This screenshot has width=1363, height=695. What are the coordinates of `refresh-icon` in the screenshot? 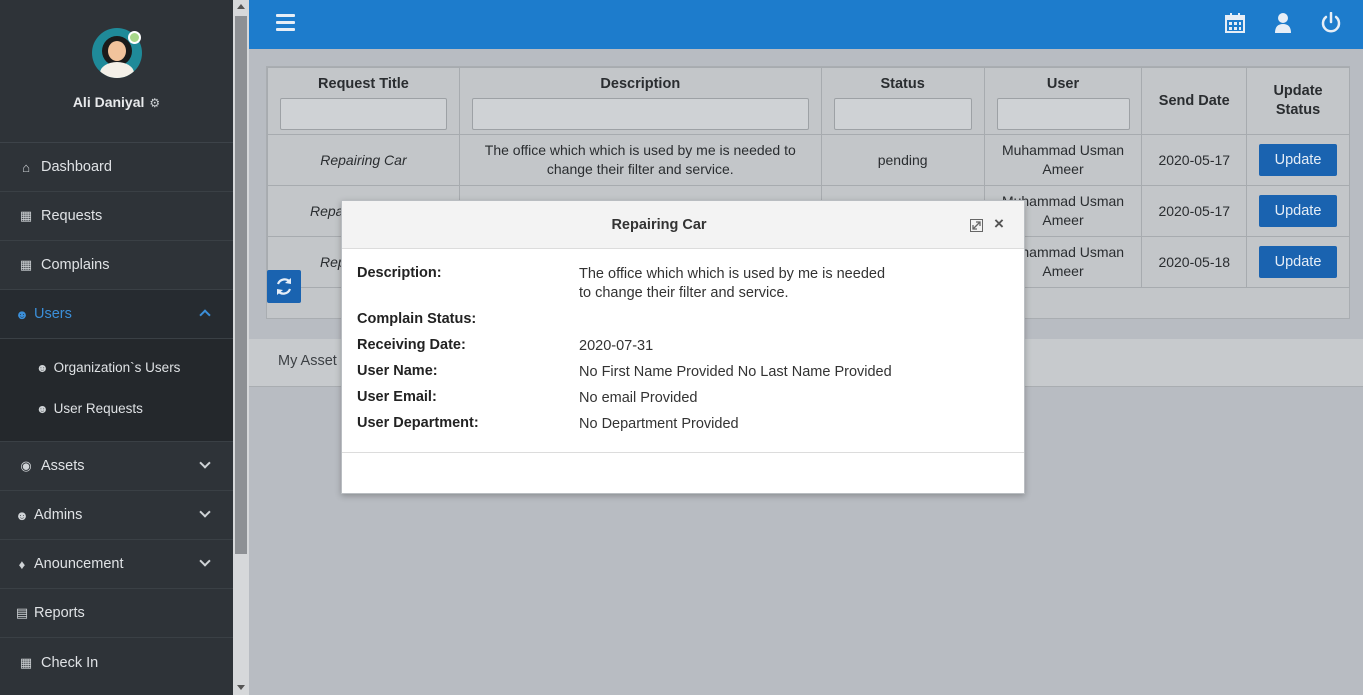 It's located at (284, 286).